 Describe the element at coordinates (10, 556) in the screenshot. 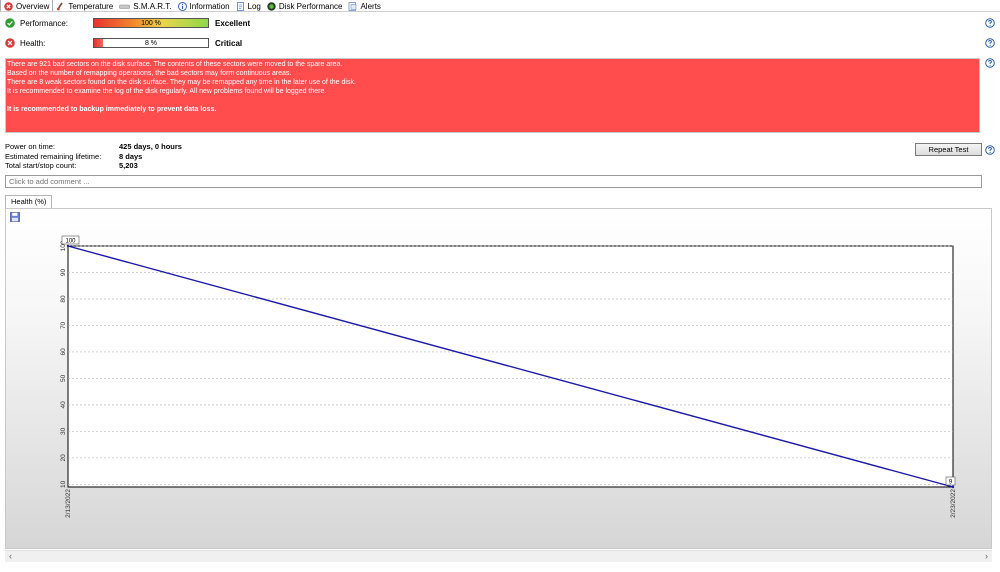

I see `scroll-left-arrow-icon: ‹` at that location.